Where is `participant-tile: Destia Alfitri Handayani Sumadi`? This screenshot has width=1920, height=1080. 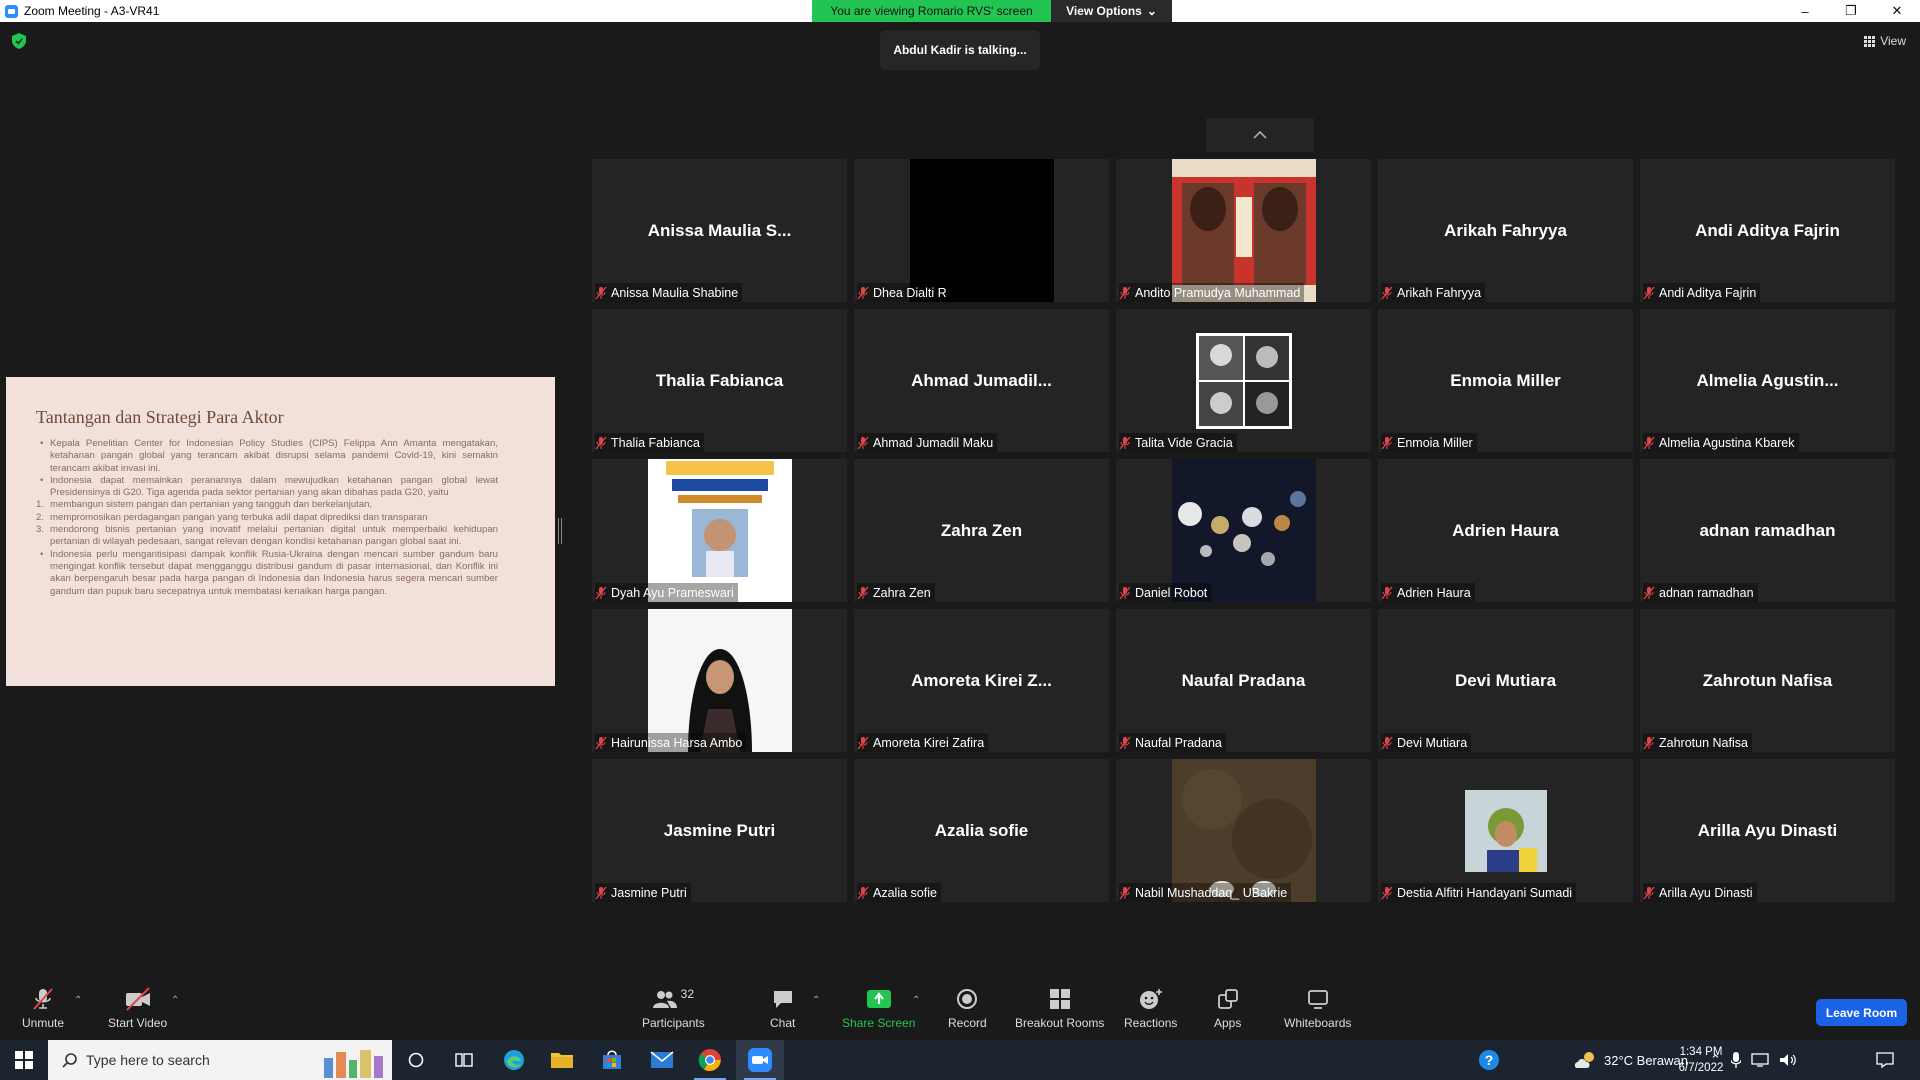
participant-tile: Destia Alfitri Handayani Sumadi is located at coordinates (1505, 830).